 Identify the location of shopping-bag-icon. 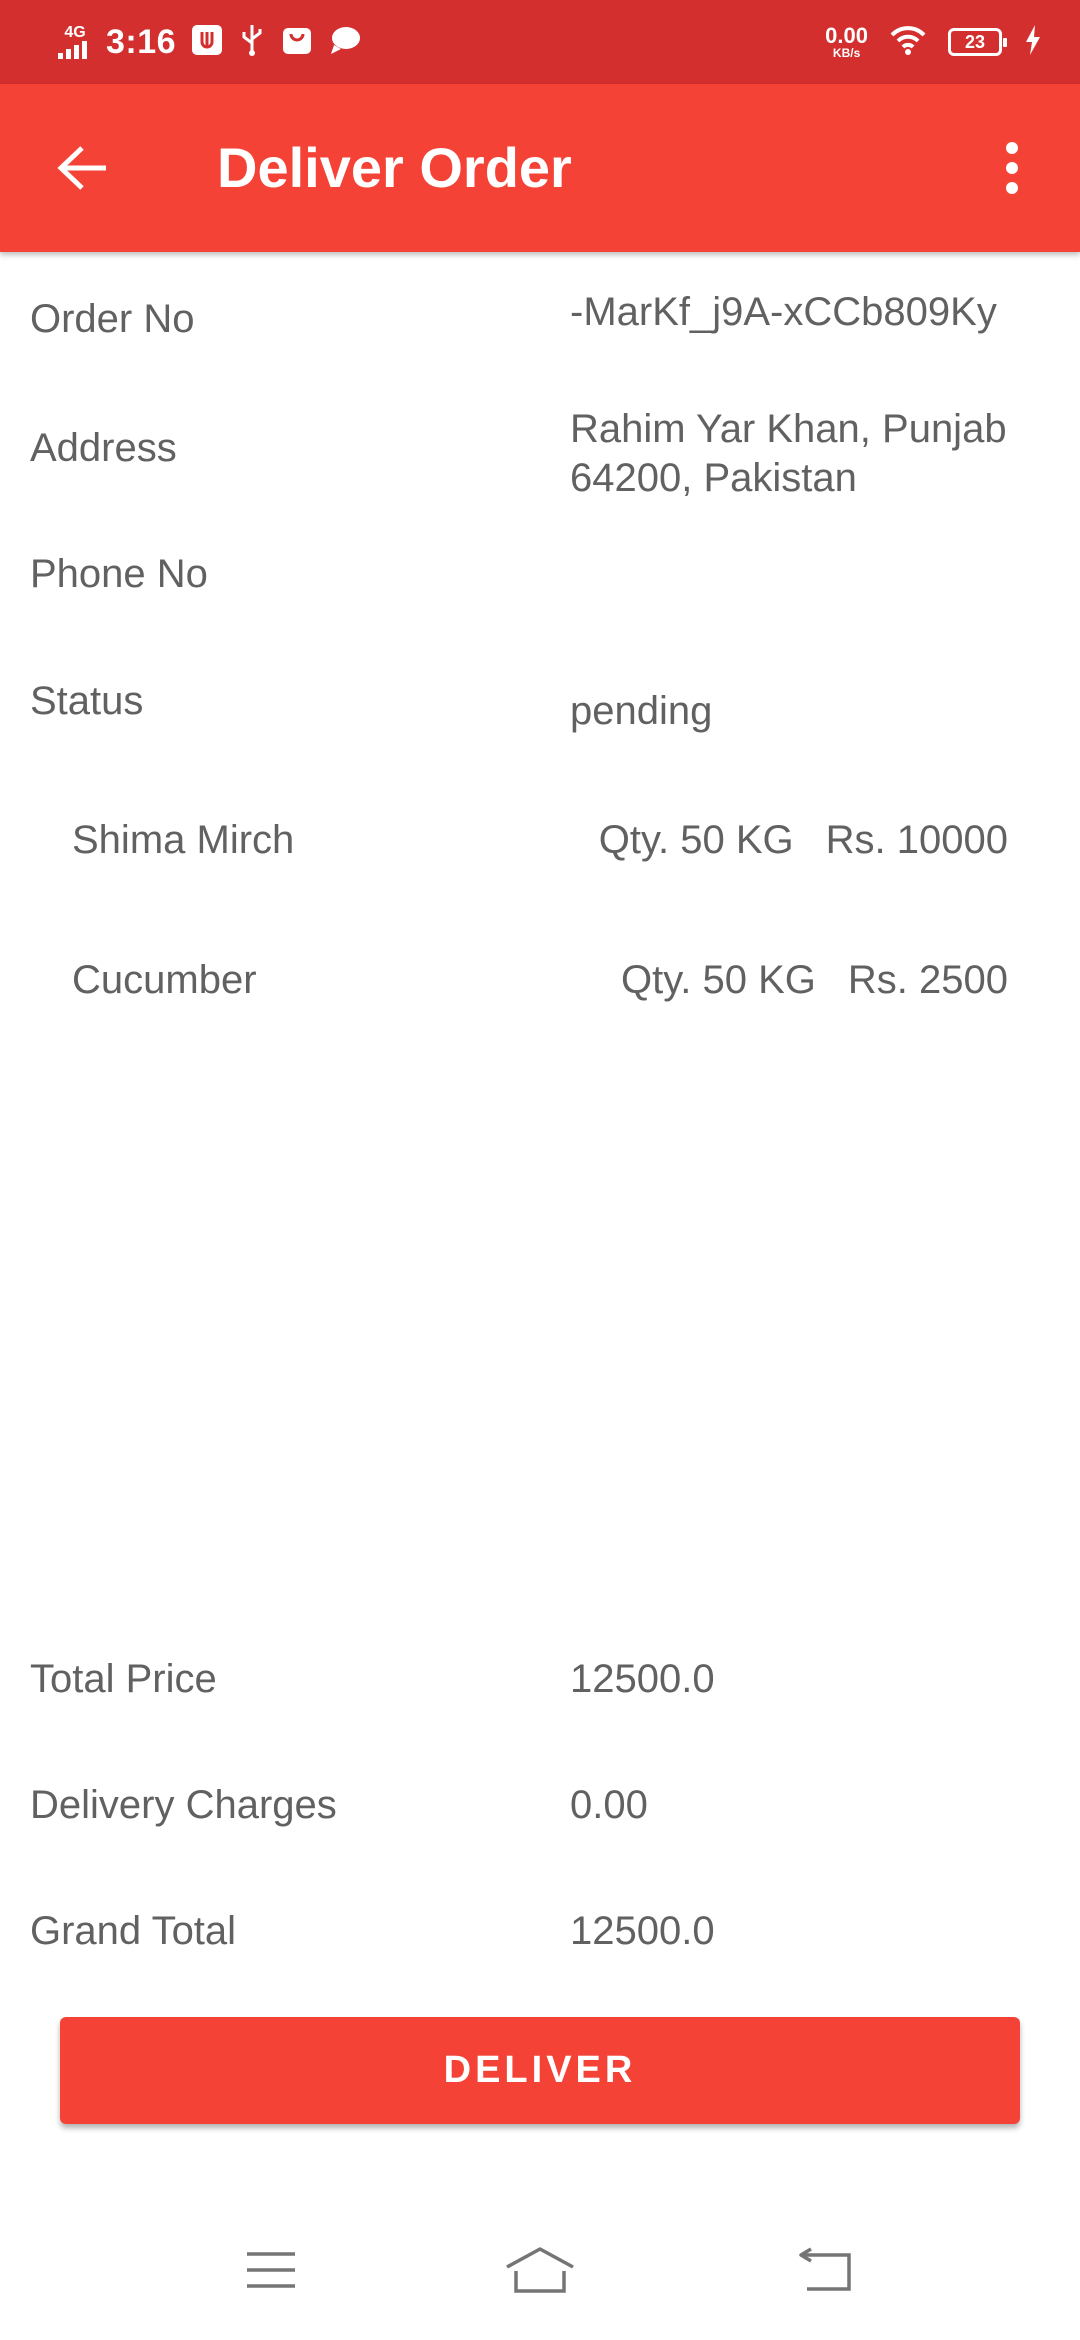
(297, 42).